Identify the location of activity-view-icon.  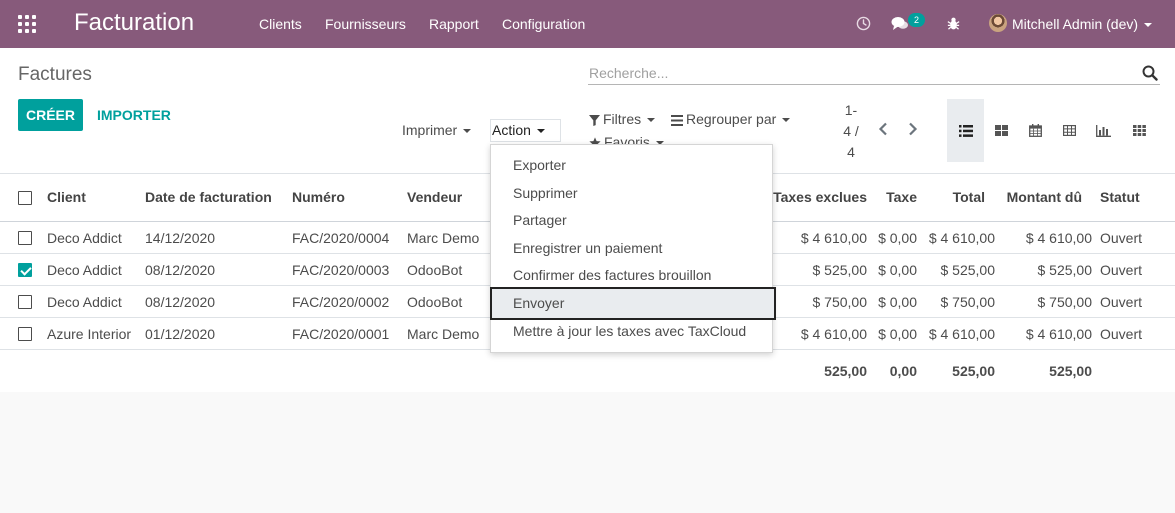
(1139, 130).